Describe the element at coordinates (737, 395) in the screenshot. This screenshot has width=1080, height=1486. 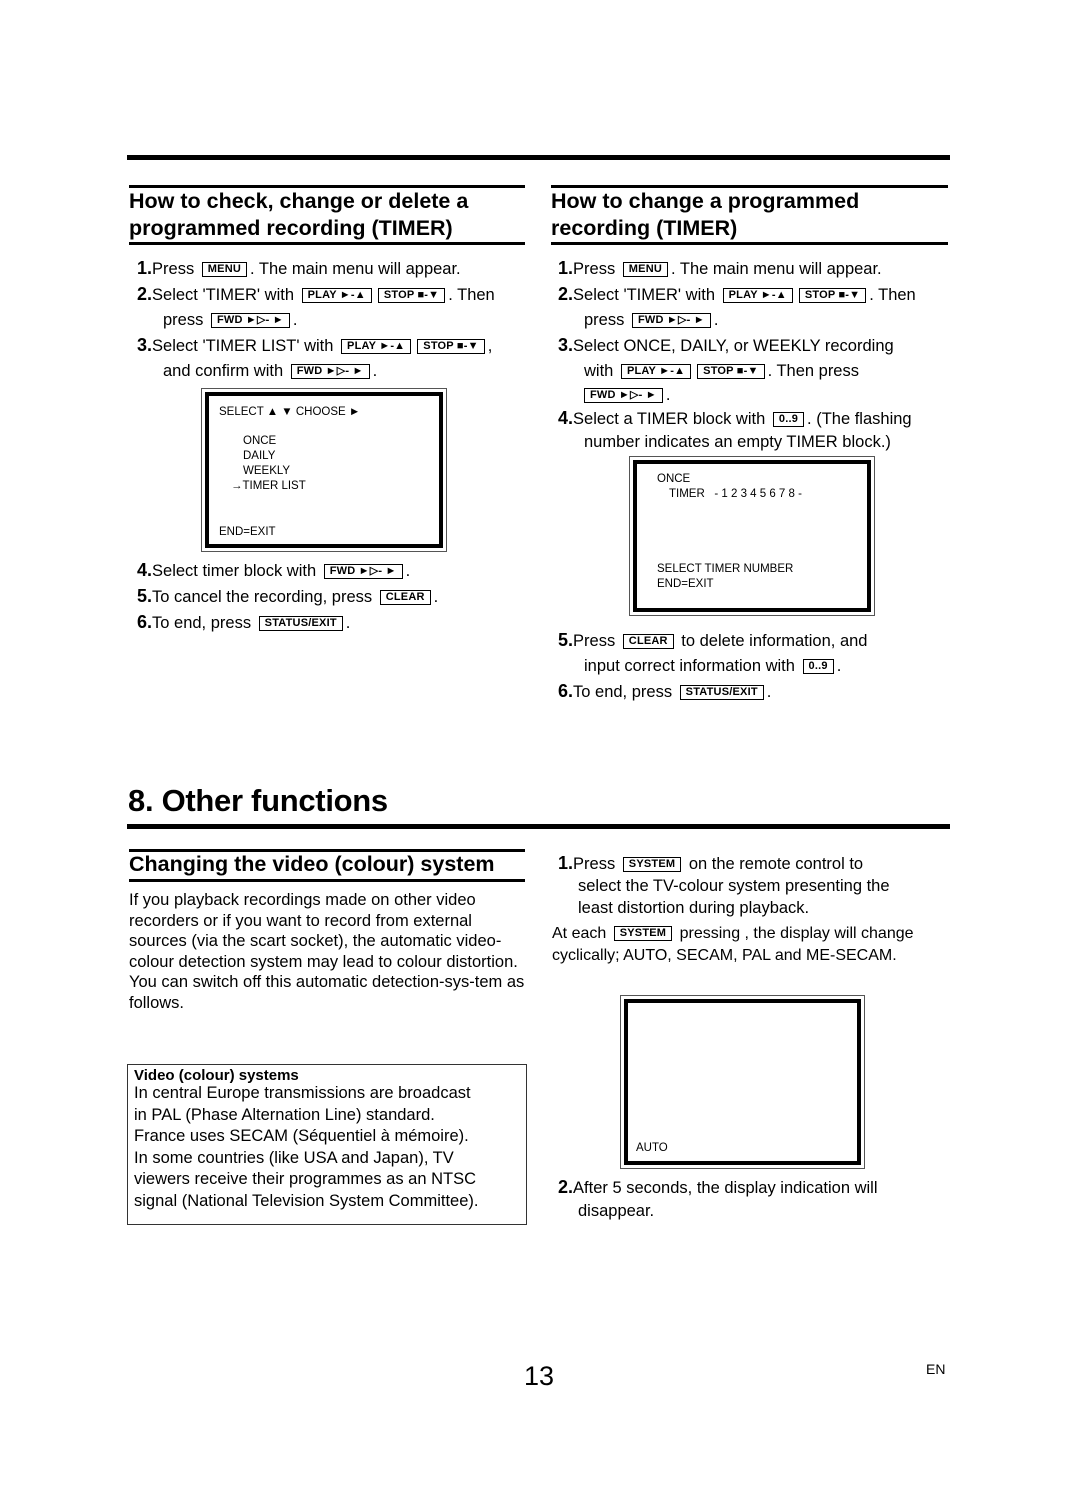
I see `step-3-cont2: FWD ►▷- ►.` at that location.